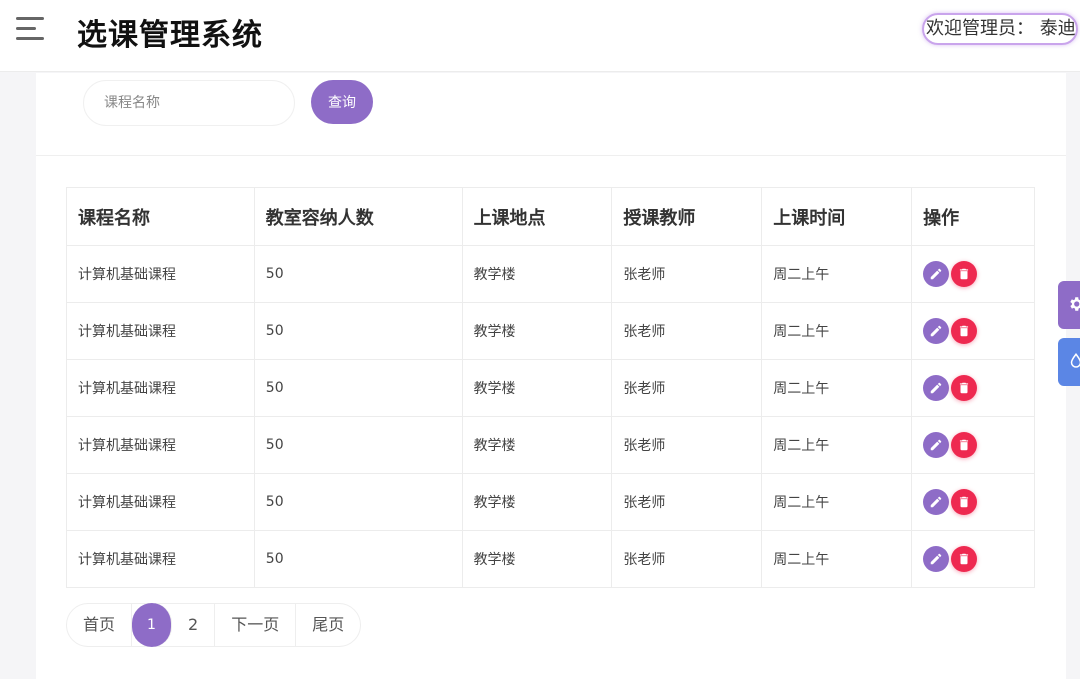 Image resolution: width=1080 pixels, height=679 pixels. I want to click on page-1-button: 1, so click(152, 625).